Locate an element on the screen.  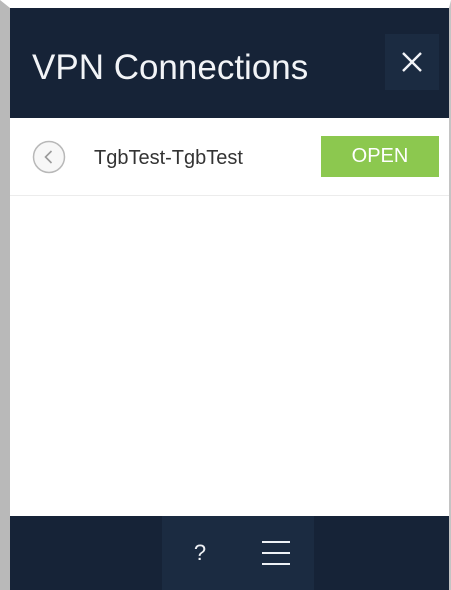
close-button is located at coordinates (412, 62).